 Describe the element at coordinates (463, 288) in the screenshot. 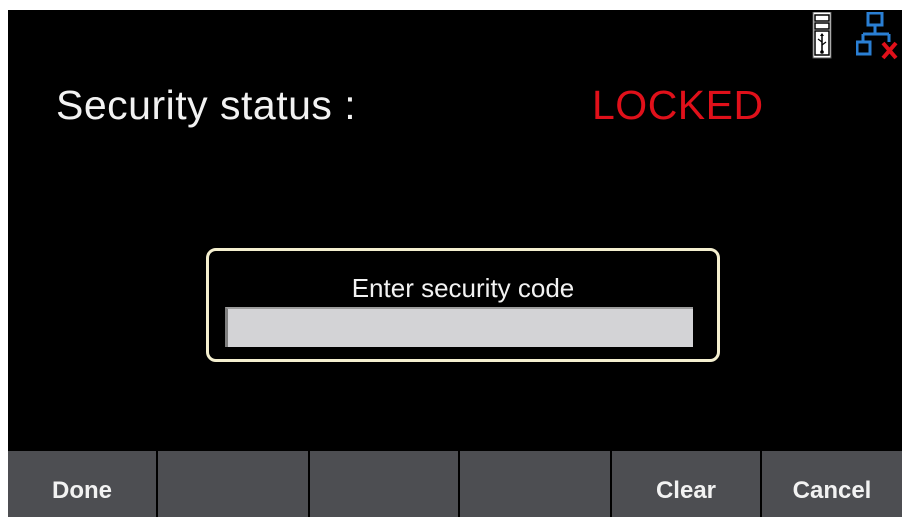

I see `dialog-title: Enter security code` at that location.